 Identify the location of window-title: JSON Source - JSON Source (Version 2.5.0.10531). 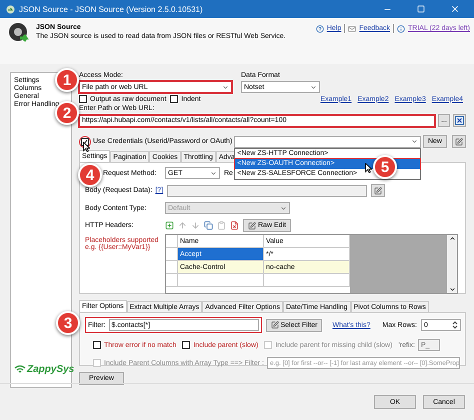
(111, 9).